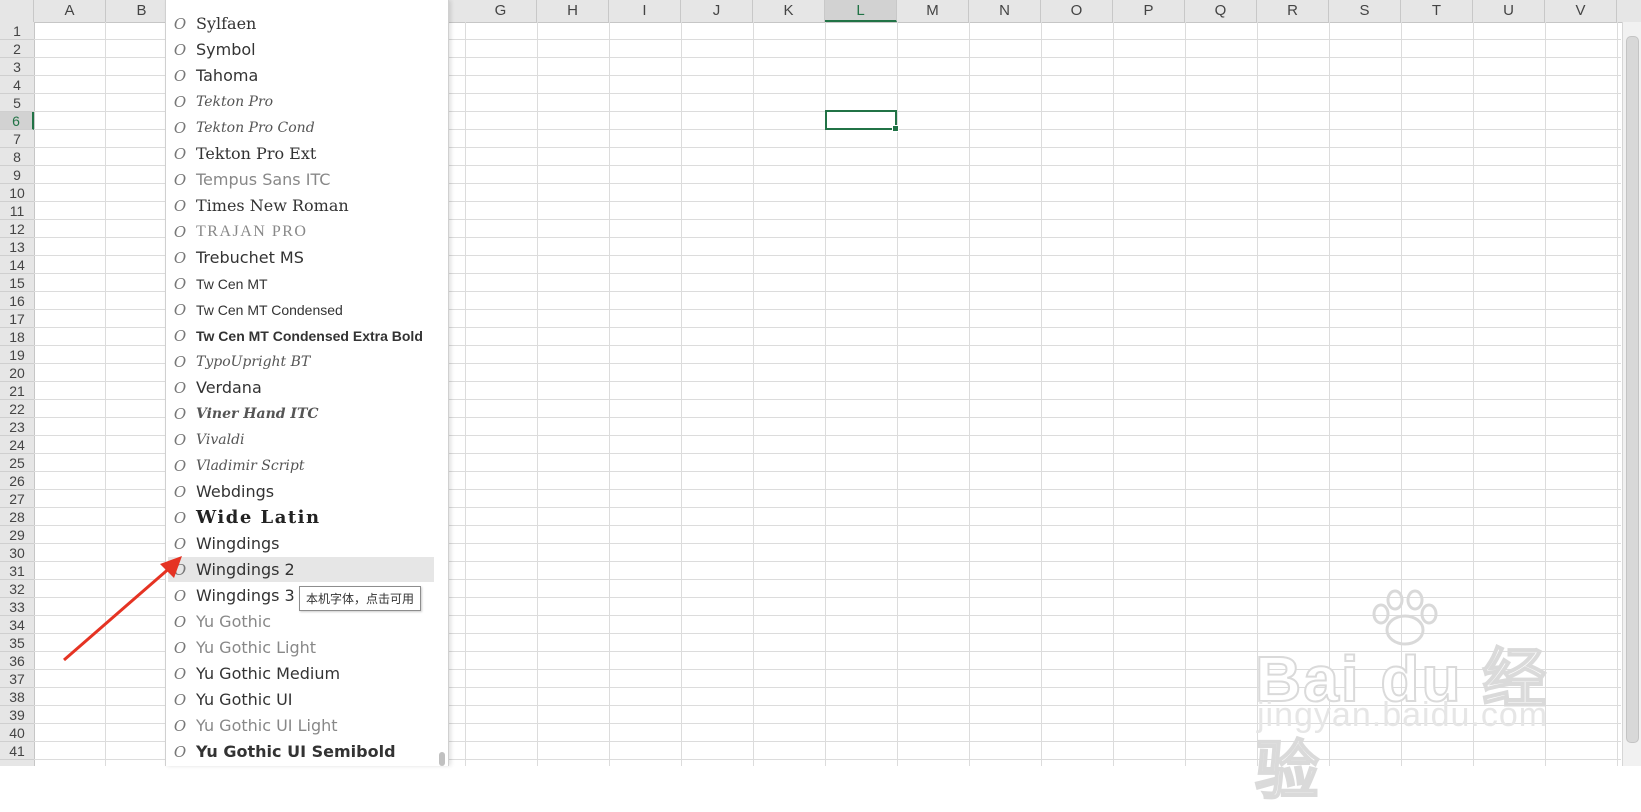 Image resolution: width=1641 pixels, height=812 pixels. Describe the element at coordinates (17, 31) in the screenshot. I see `row-header-1: 1` at that location.